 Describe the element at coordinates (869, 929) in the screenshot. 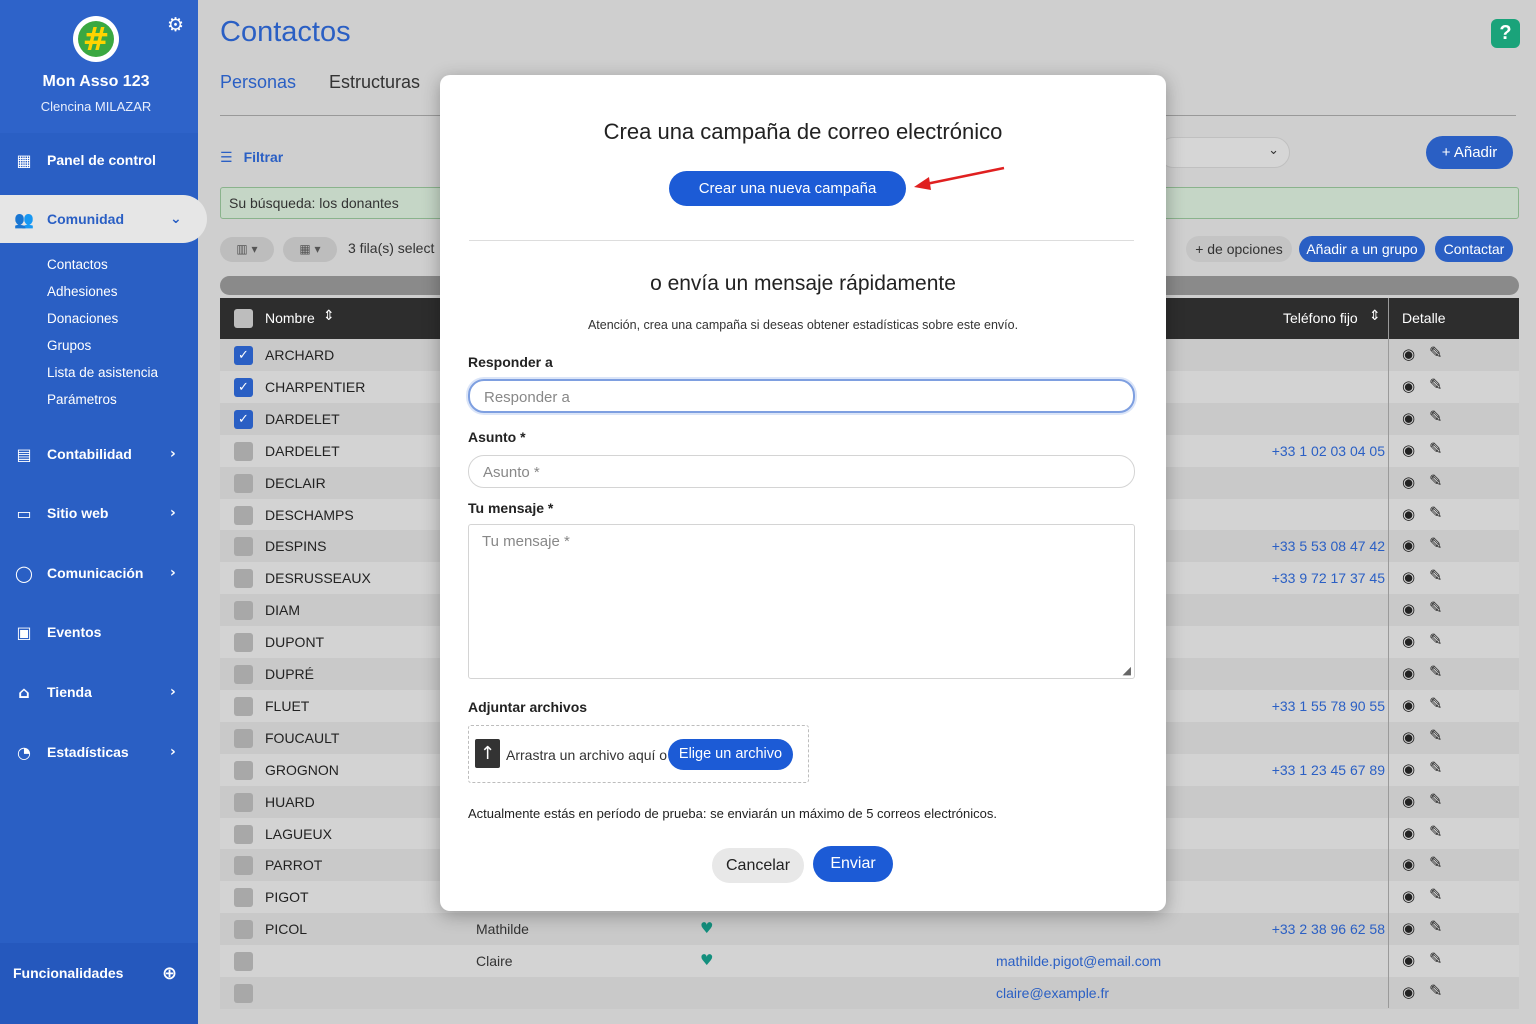

I see `table-row: PICOL Mathilde ♥ +33 2 38 96 62 58 ◉ ✎` at that location.